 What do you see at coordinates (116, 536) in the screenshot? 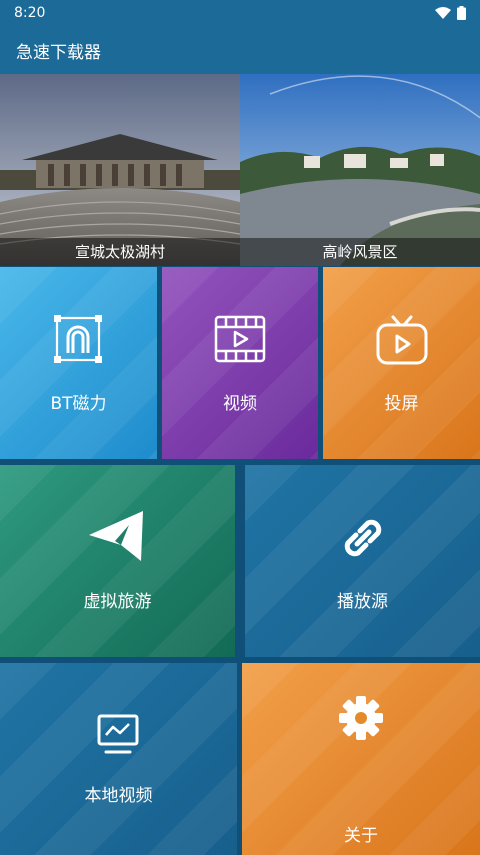
I see `paper-plane-icon` at bounding box center [116, 536].